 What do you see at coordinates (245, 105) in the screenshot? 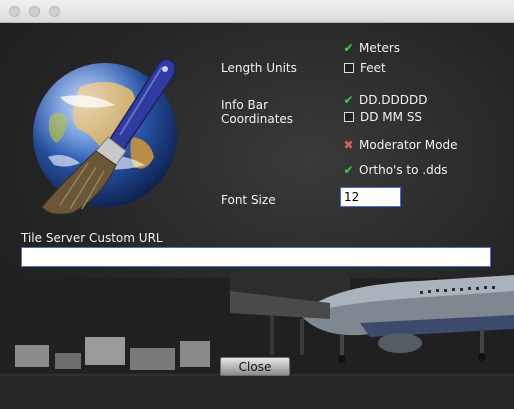
I see `info-bar-label-line1: Info Bar` at bounding box center [245, 105].